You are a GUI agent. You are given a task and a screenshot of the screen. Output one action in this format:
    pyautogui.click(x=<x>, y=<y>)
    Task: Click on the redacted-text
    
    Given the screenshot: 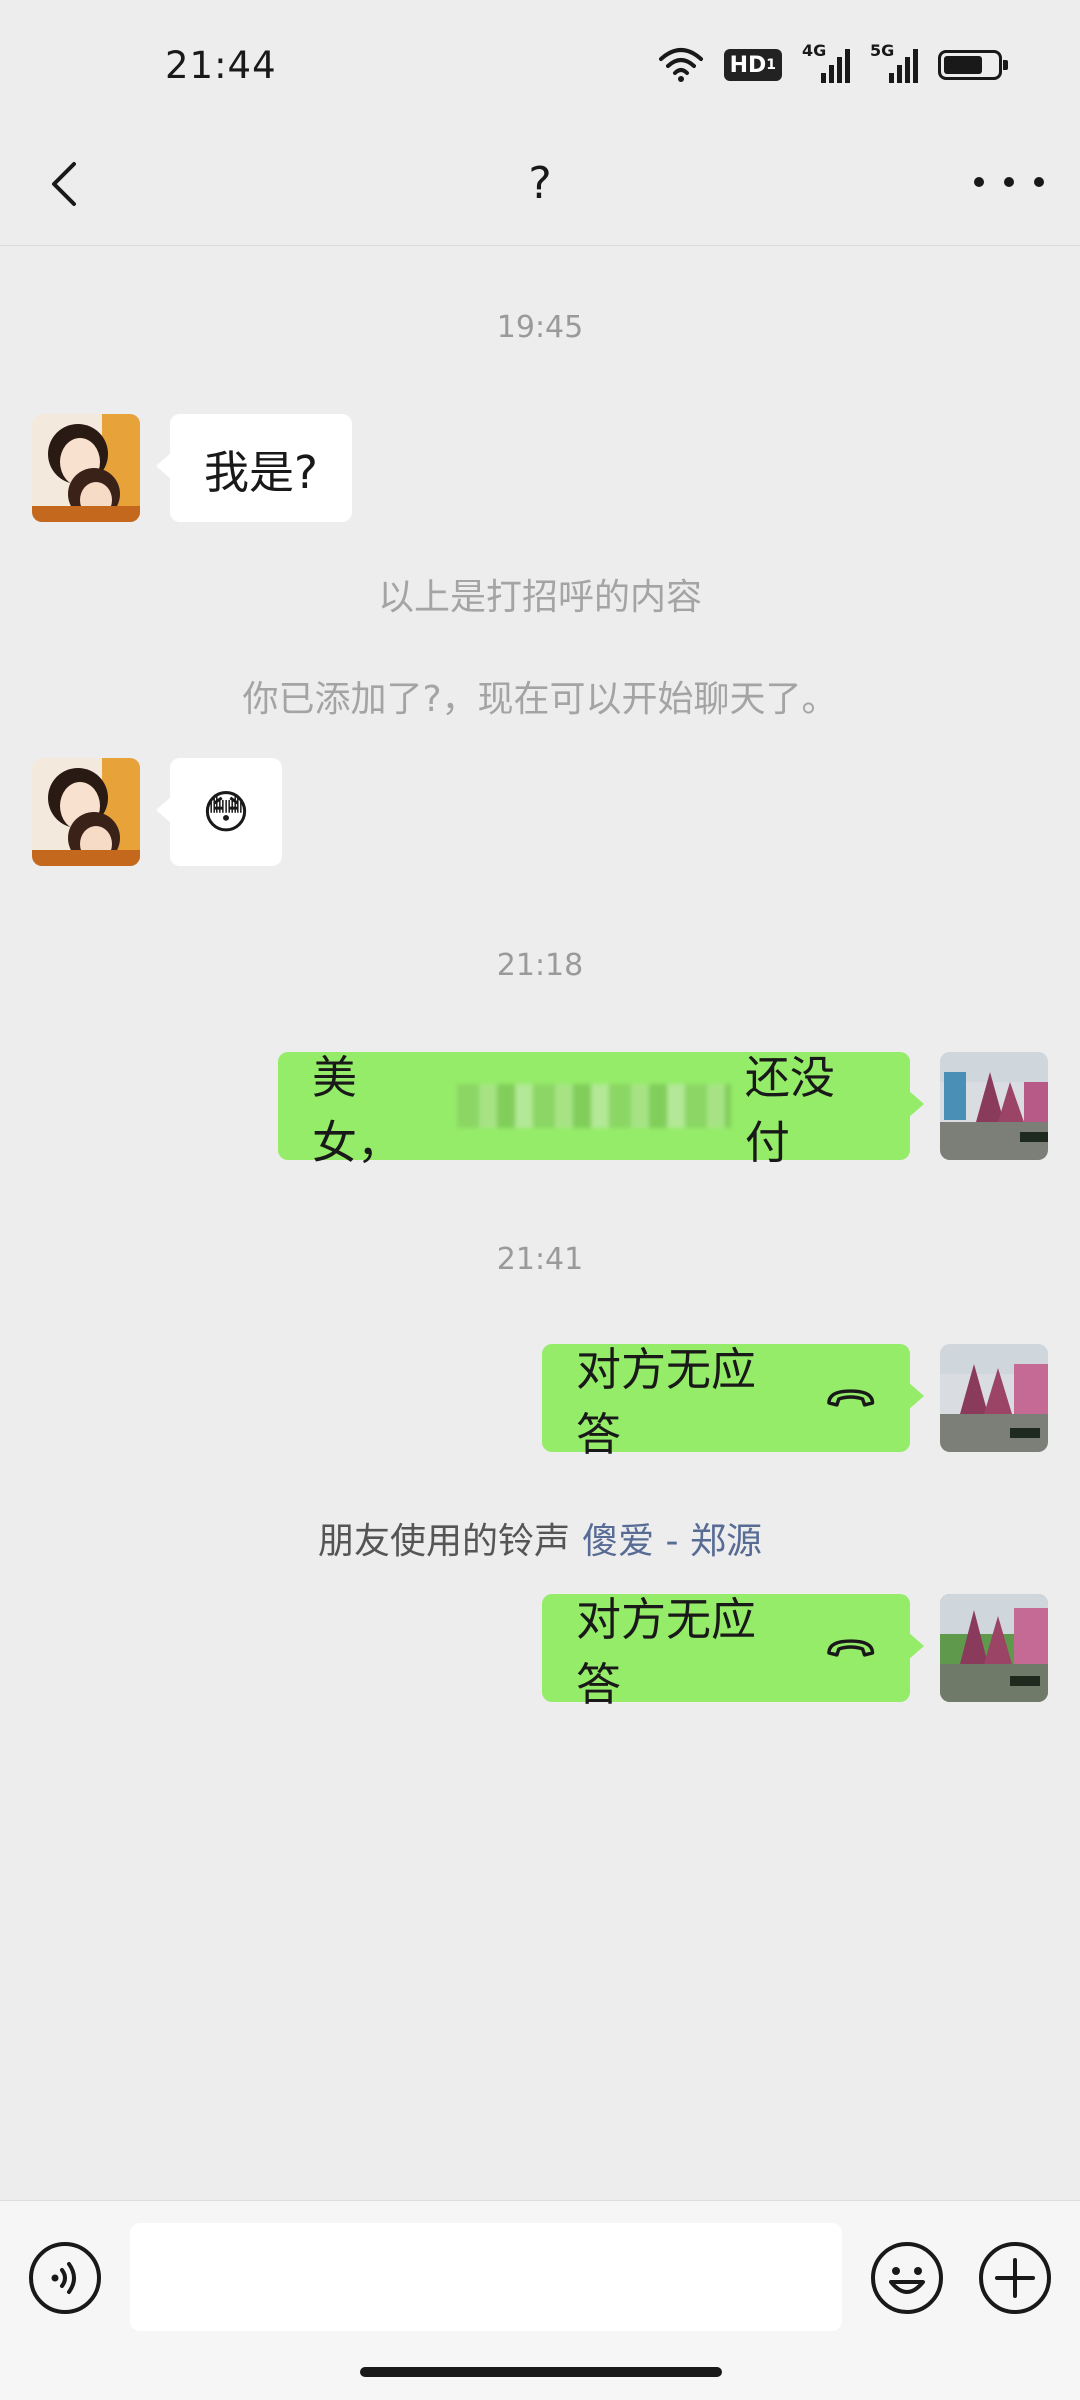 What is the action you would take?
    pyautogui.click(x=594, y=1106)
    